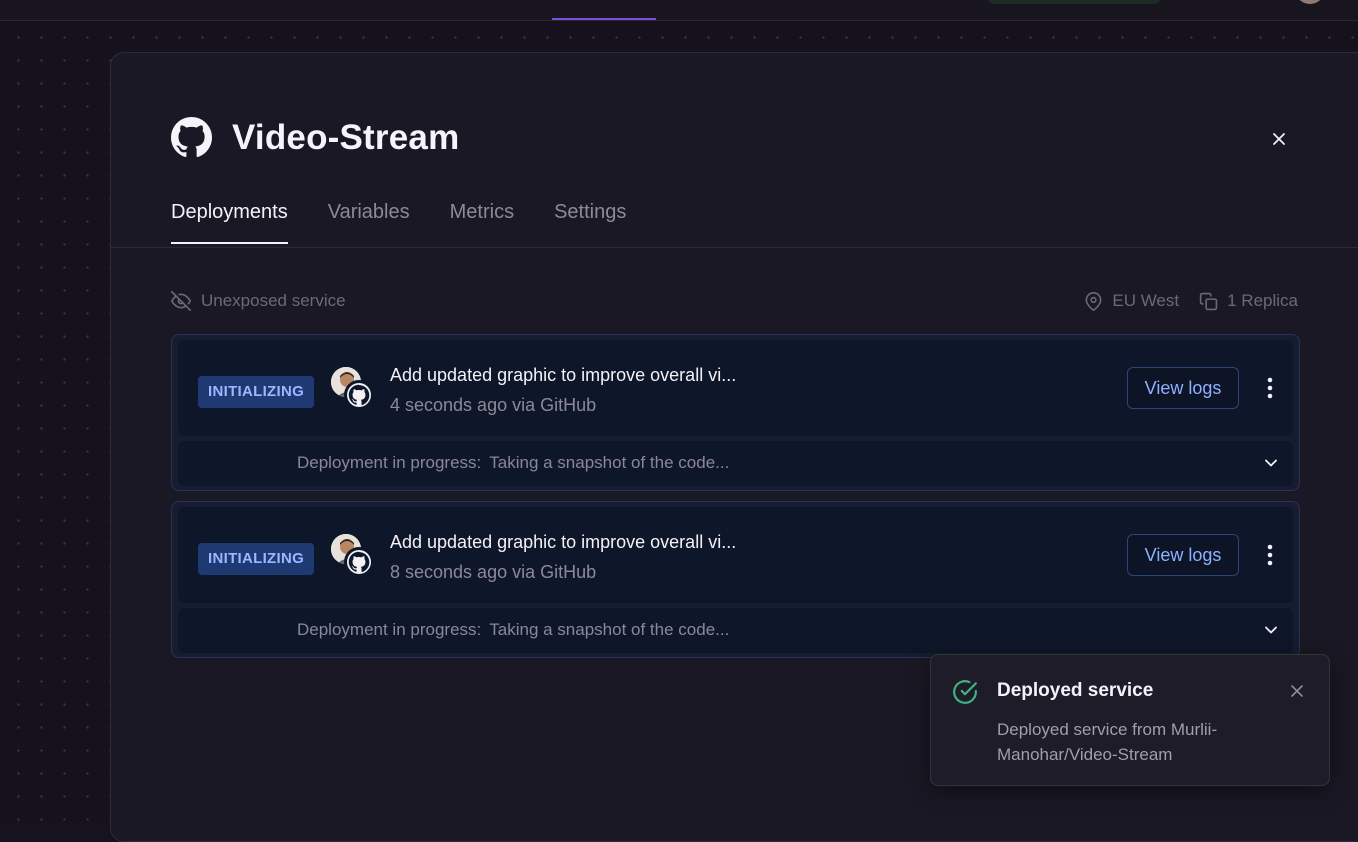 This screenshot has height=842, width=1358. Describe the element at coordinates (493, 572) in the screenshot. I see `deployment-time-source: 8 seconds ago via GitHub` at that location.